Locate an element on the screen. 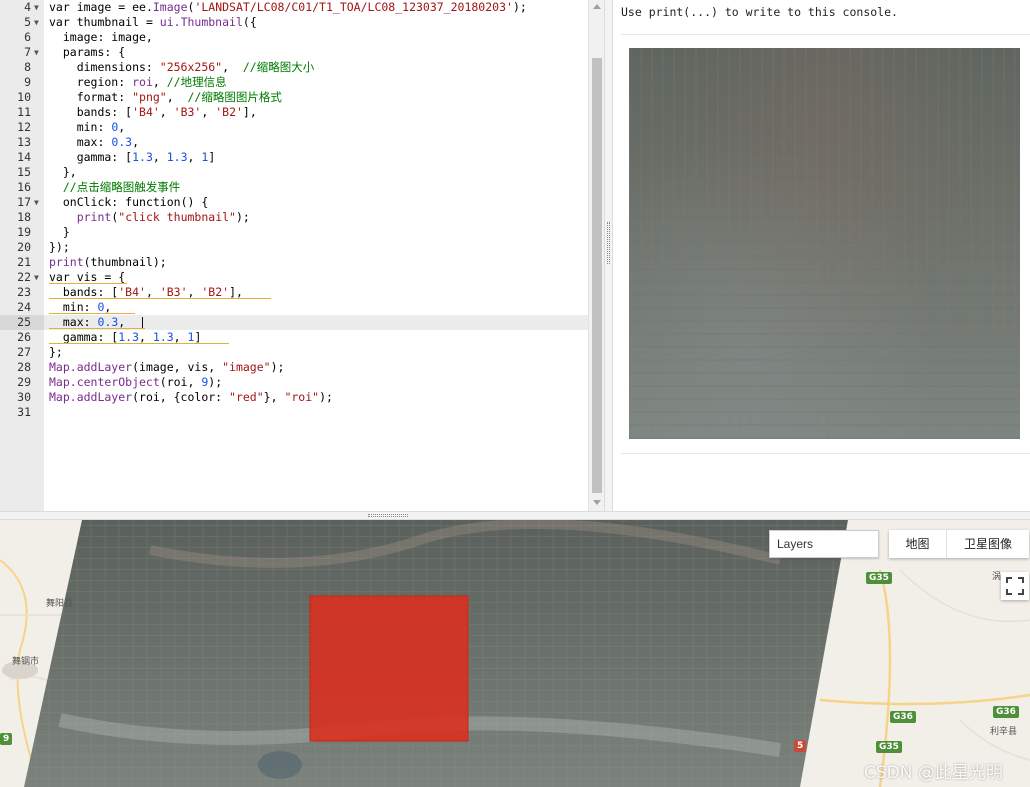 This screenshot has height=787, width=1030. line-number-text: 24 is located at coordinates (24, 307).